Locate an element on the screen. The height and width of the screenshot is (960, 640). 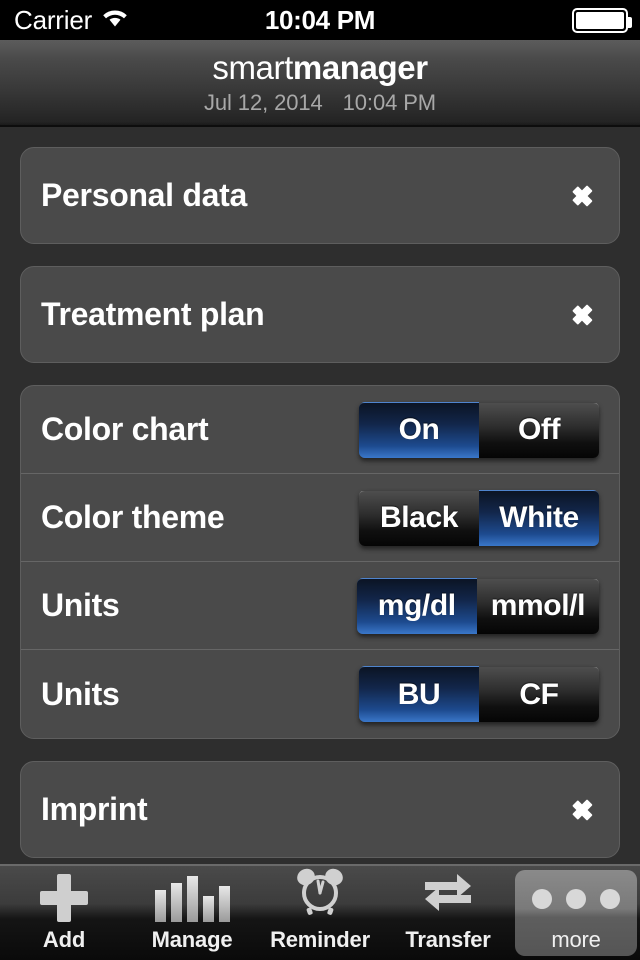
segmented-control-units-carbs: BU CF is located at coordinates (479, 694).